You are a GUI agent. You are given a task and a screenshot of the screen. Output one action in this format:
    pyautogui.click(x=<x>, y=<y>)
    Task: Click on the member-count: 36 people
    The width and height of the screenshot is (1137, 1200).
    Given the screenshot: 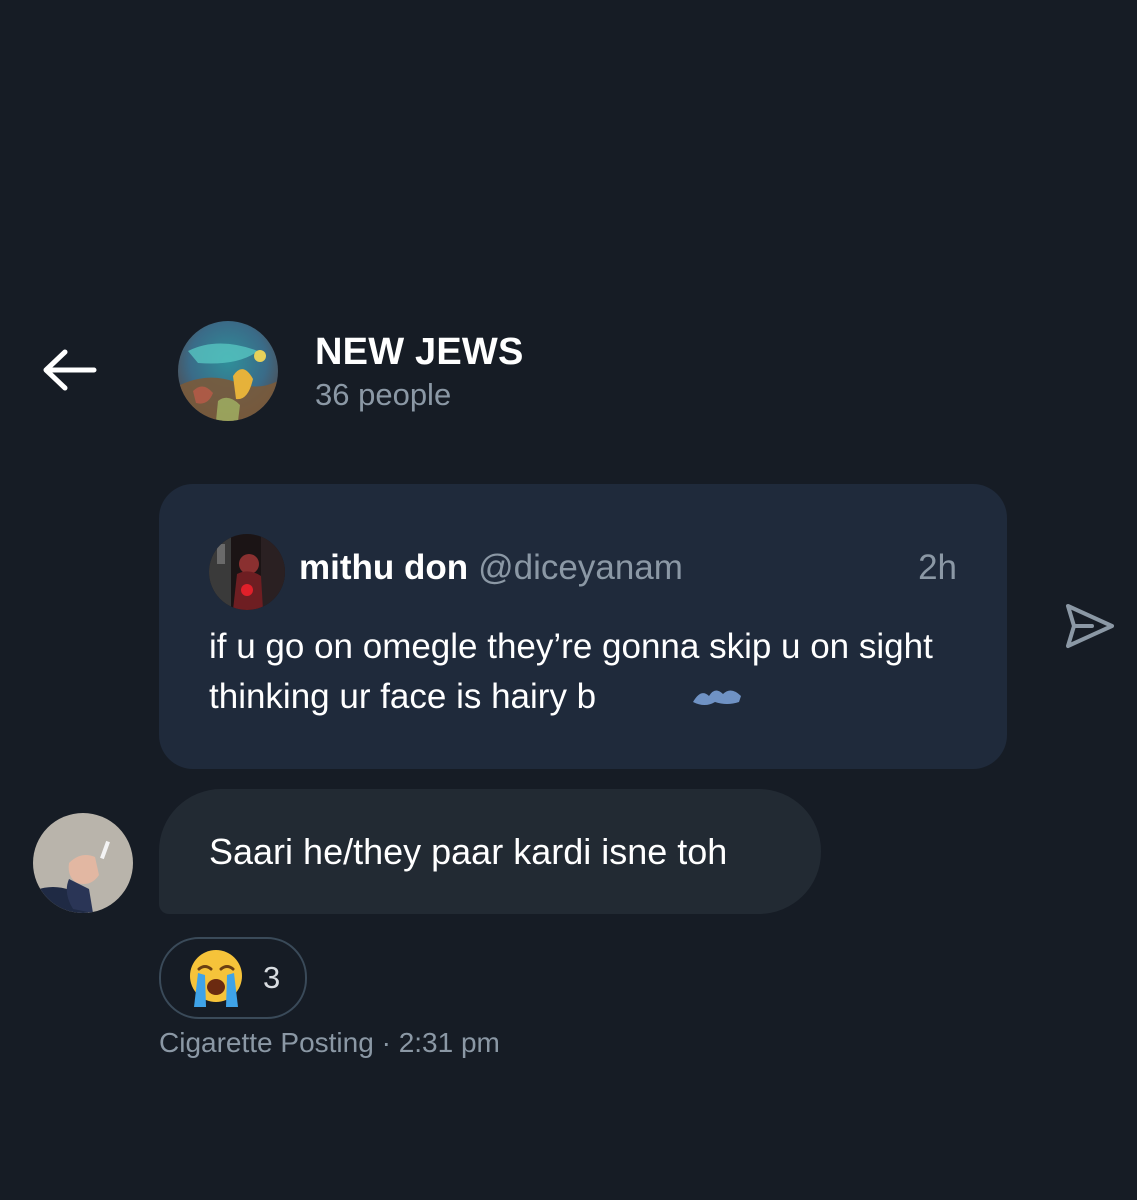 What is the action you would take?
    pyautogui.click(x=383, y=394)
    